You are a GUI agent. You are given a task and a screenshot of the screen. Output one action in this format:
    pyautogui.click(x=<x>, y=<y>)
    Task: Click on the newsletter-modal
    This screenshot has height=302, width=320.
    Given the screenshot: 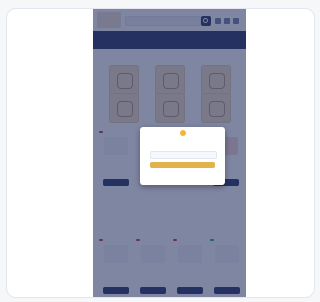 What is the action you would take?
    pyautogui.click(x=182, y=156)
    